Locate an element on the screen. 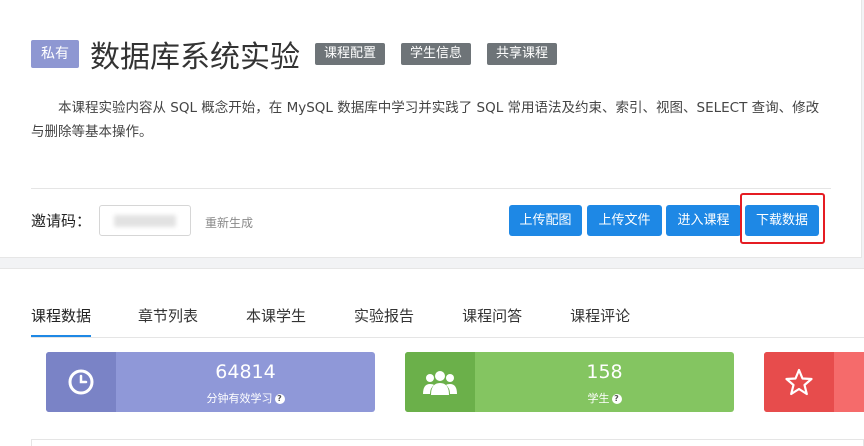 The height and width of the screenshot is (446, 864). tab-chapter-list: 章节列表 is located at coordinates (168, 318).